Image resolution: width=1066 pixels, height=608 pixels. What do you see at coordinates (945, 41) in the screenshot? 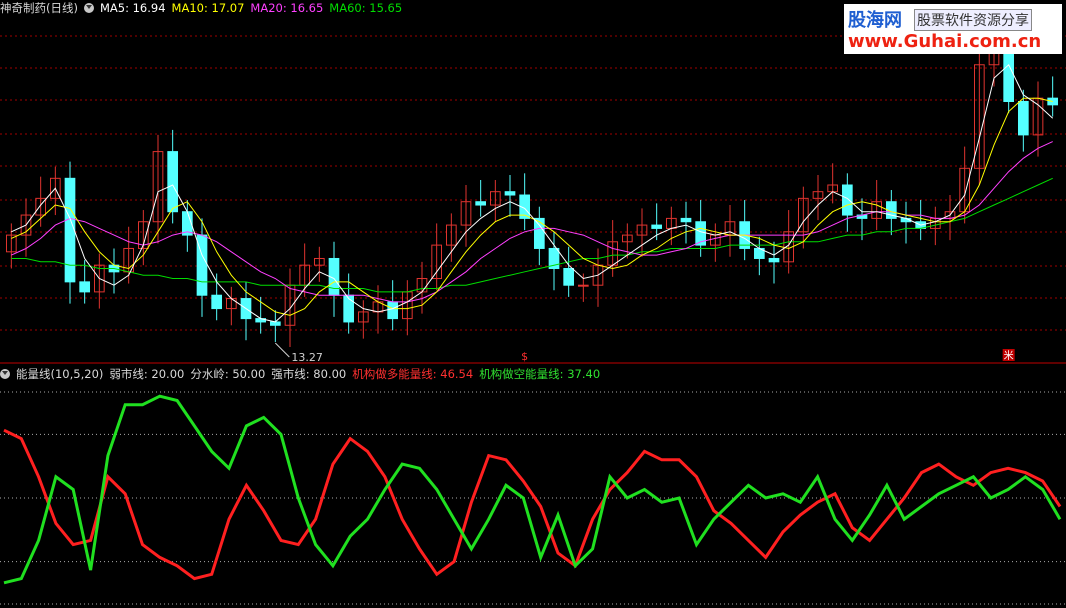
I see `watermark-url: www.Guhai.com.cn` at bounding box center [945, 41].